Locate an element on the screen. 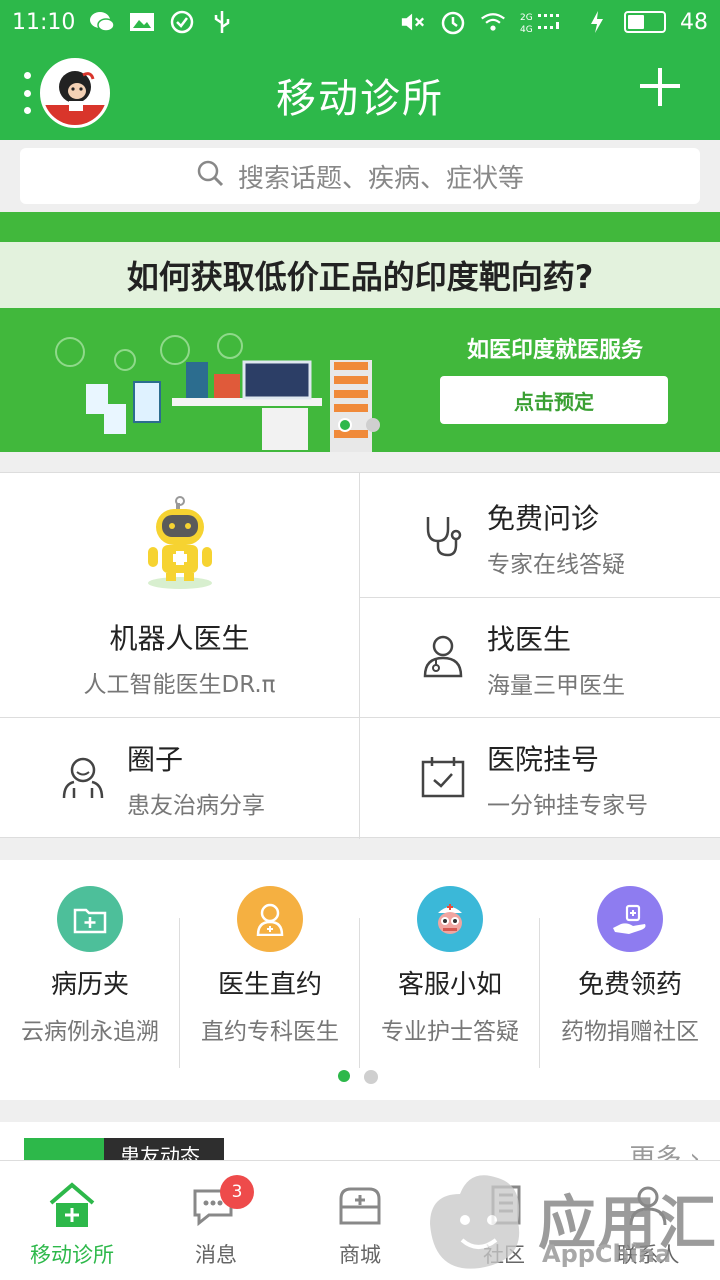 The width and height of the screenshot is (720, 1280). tab-label: 消息 is located at coordinates (216, 1255).